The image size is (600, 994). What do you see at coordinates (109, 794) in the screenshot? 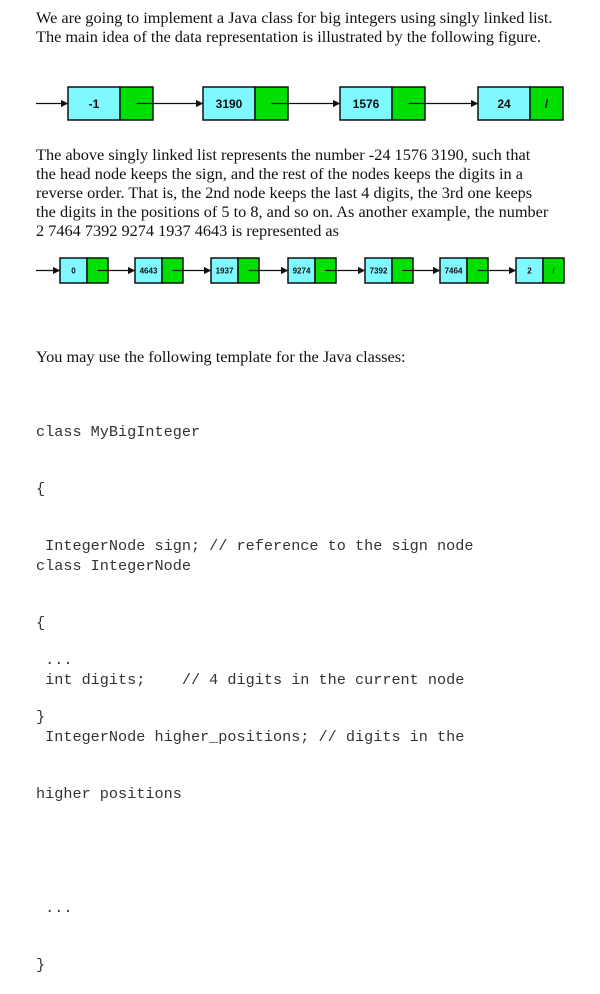
I see `code-line: higher positions` at bounding box center [109, 794].